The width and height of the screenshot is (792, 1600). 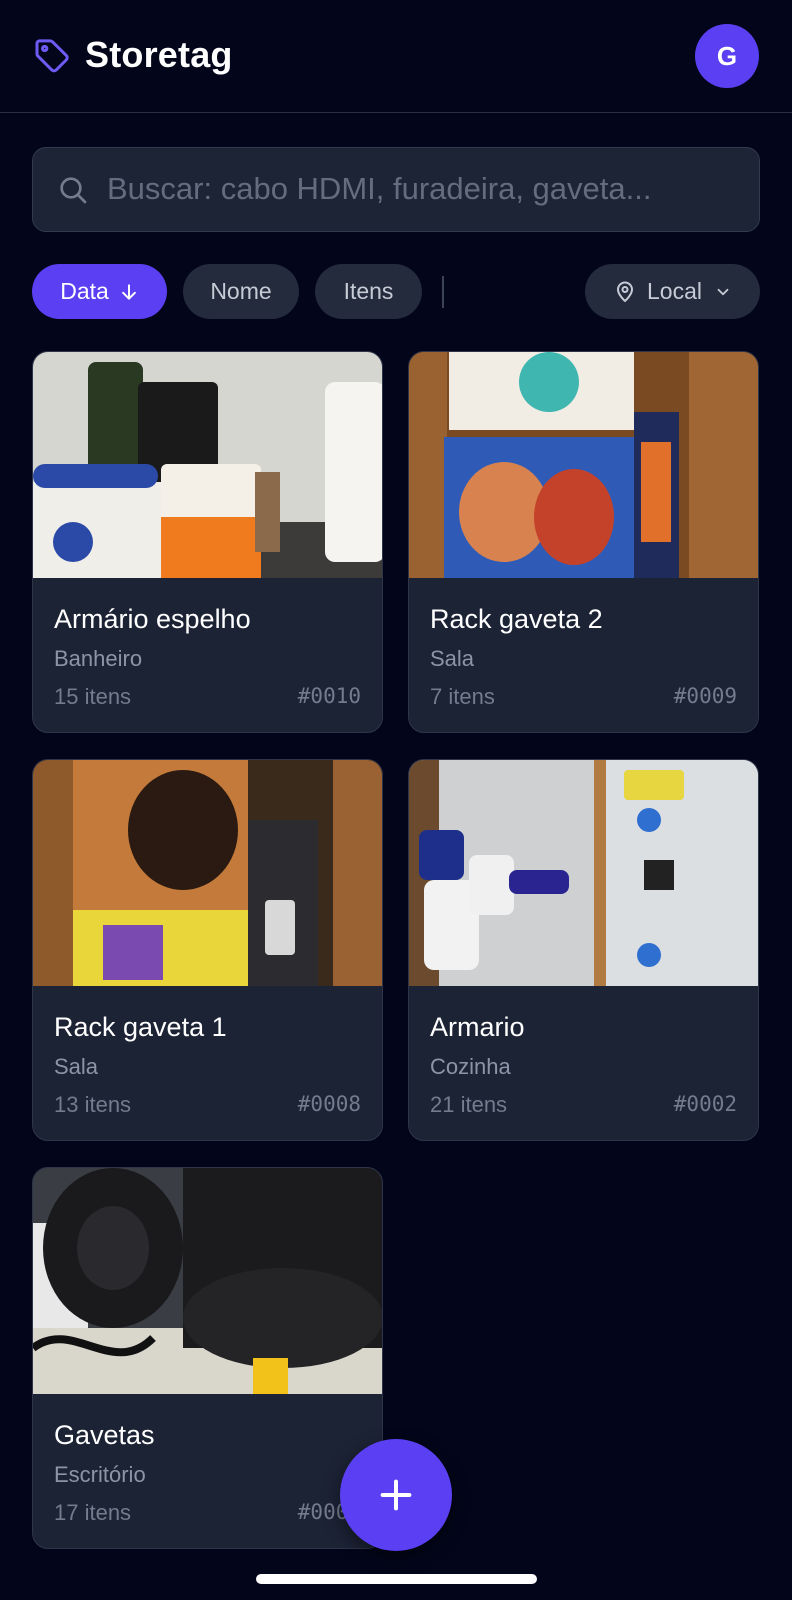 I want to click on storage-title: Armario, so click(x=477, y=1027).